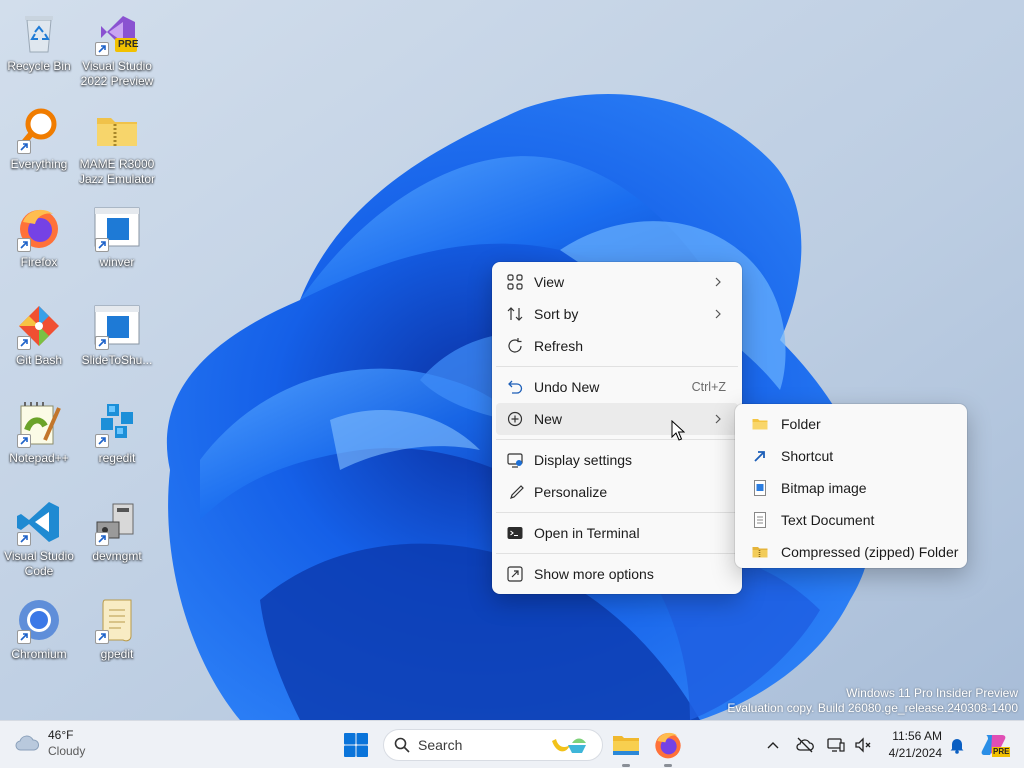 The image size is (1024, 768). I want to click on desktop-icon-label: gpedit, so click(117, 654).